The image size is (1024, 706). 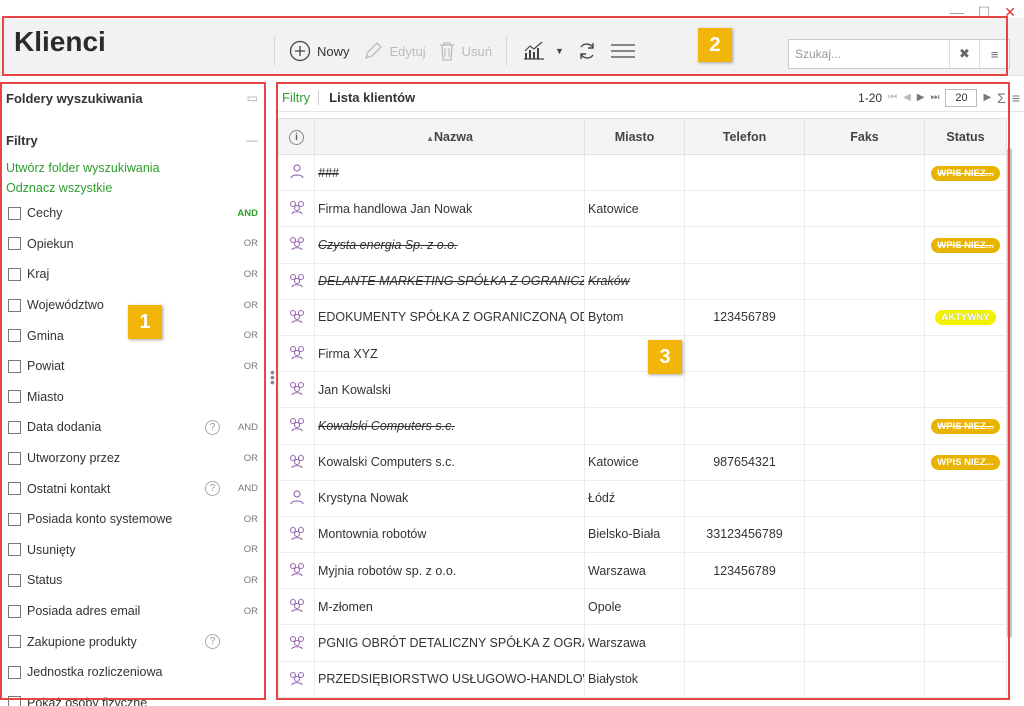 What do you see at coordinates (642, 607) in the screenshot?
I see `table-row: M-złomen Opole` at bounding box center [642, 607].